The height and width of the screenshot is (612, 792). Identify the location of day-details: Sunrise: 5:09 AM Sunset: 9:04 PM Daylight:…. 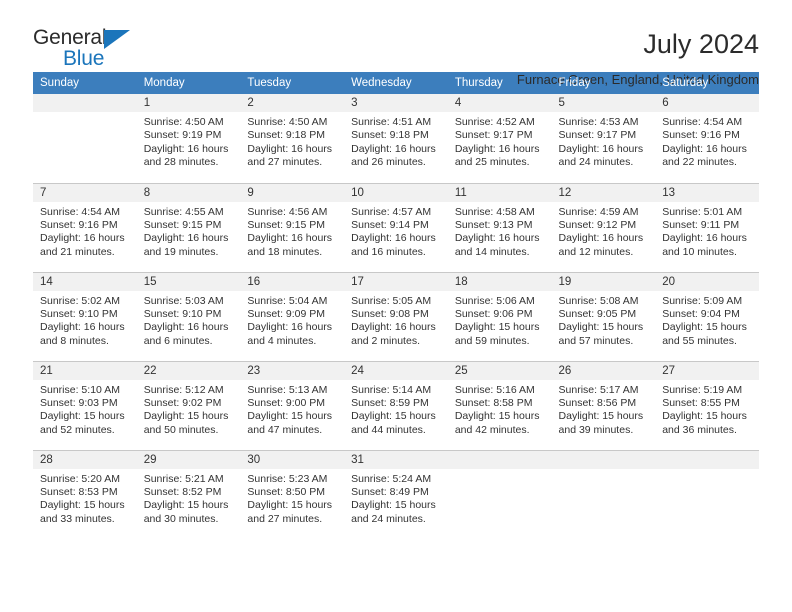
(707, 320).